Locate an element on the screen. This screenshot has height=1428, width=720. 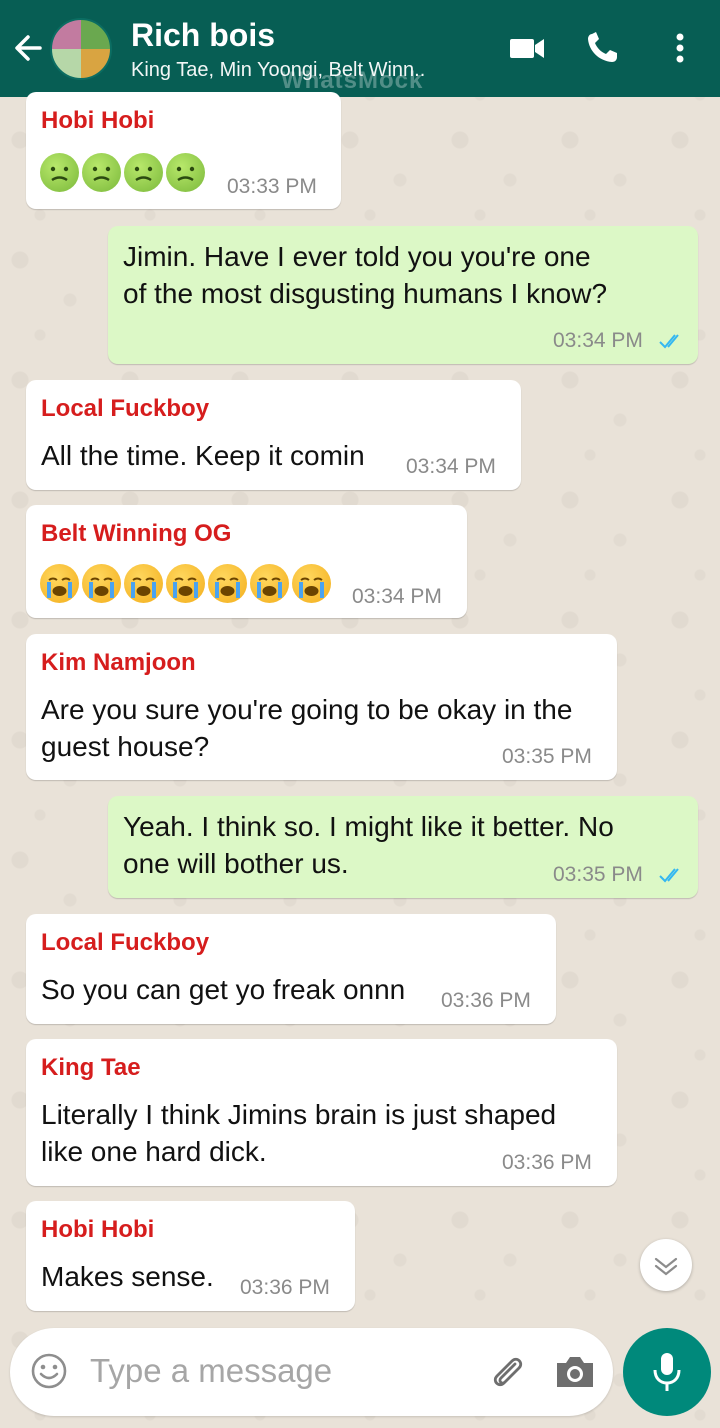
message-bubble: Hobi Hobi 03:33 PM is located at coordinates (183, 150).